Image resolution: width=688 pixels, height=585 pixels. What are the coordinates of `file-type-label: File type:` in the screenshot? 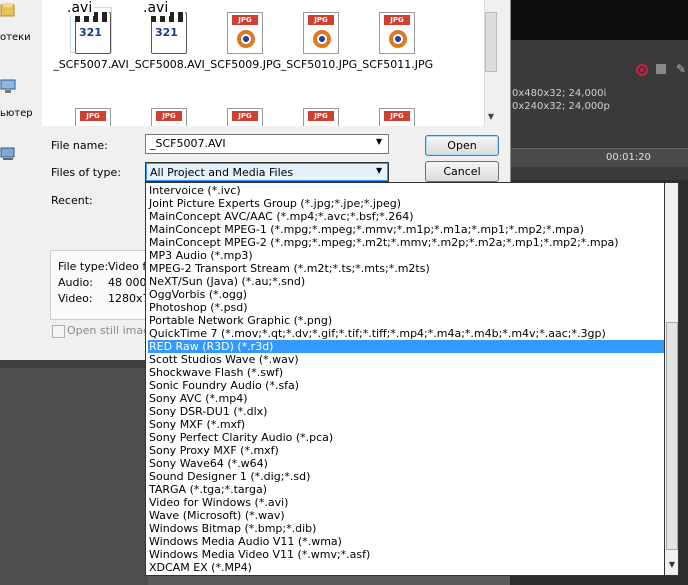 It's located at (83, 266).